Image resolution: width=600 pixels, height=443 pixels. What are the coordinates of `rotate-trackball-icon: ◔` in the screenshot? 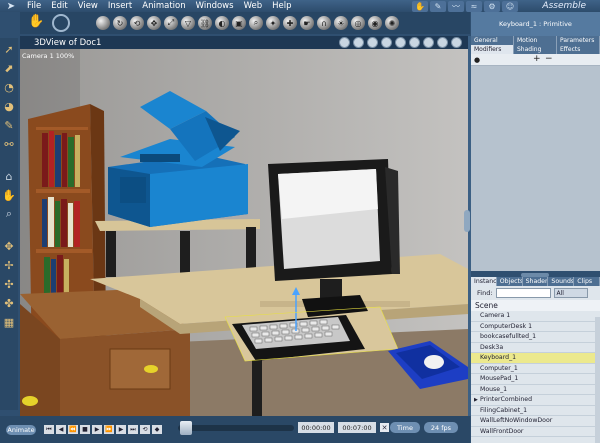 It's located at (9, 87).